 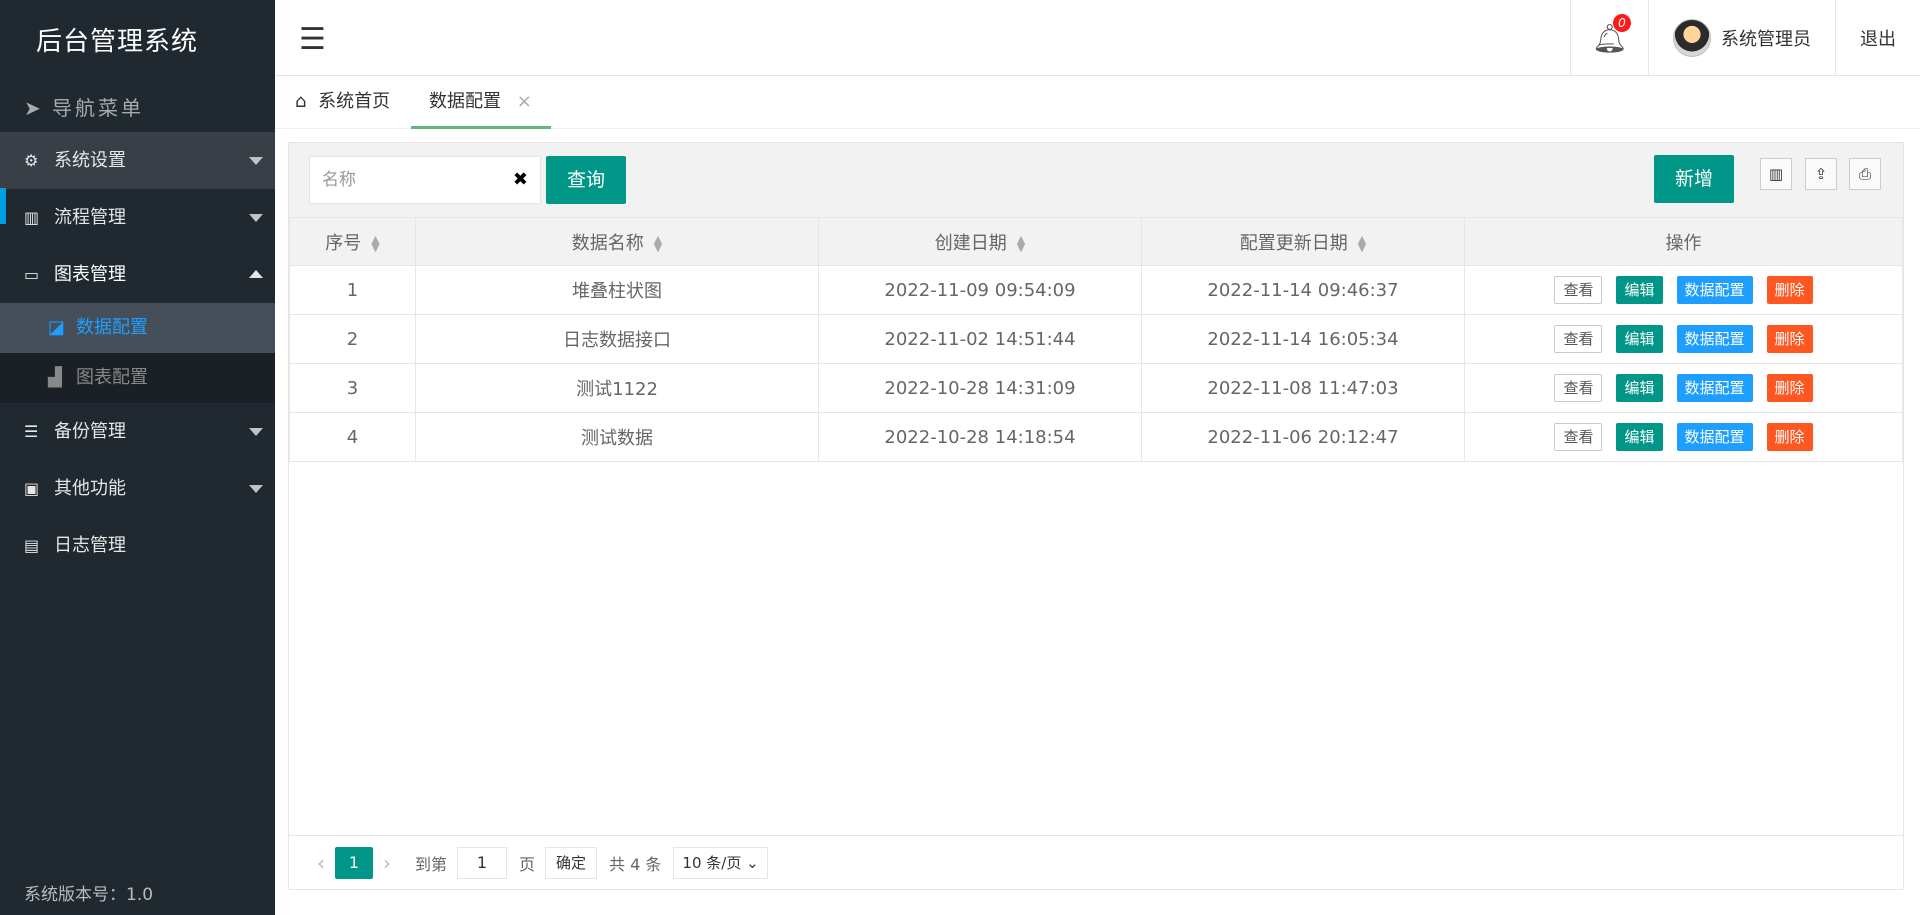 What do you see at coordinates (117, 42) in the screenshot?
I see `app-title: 后台管理系统` at bounding box center [117, 42].